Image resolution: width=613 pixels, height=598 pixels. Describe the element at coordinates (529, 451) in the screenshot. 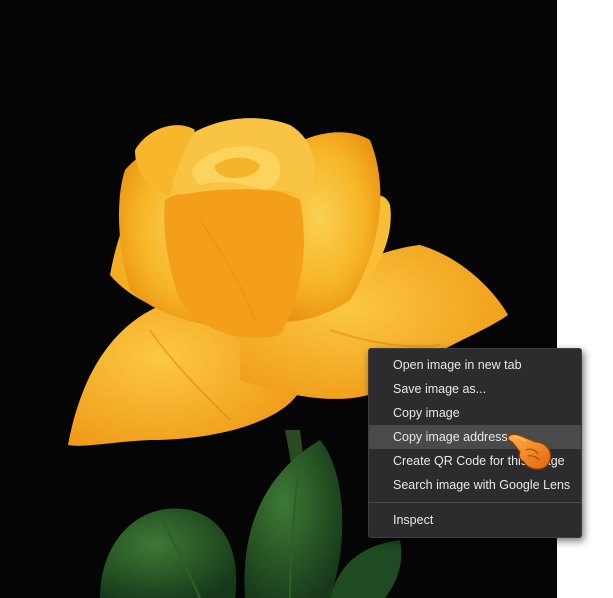

I see `pointing-hand-cursor-icon` at that location.